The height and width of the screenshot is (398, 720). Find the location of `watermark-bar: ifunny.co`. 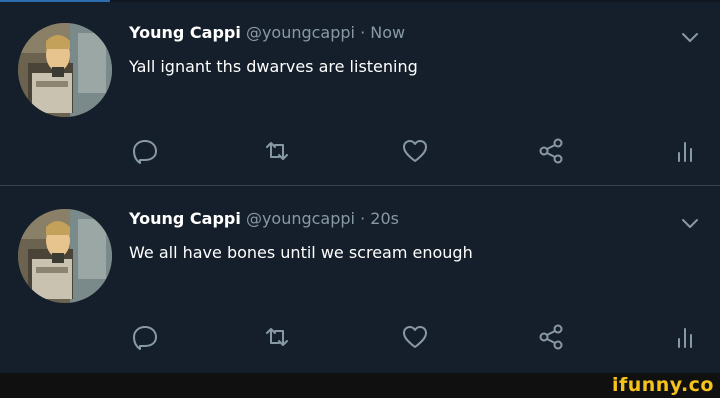

watermark-bar: ifunny.co is located at coordinates (360, 385).